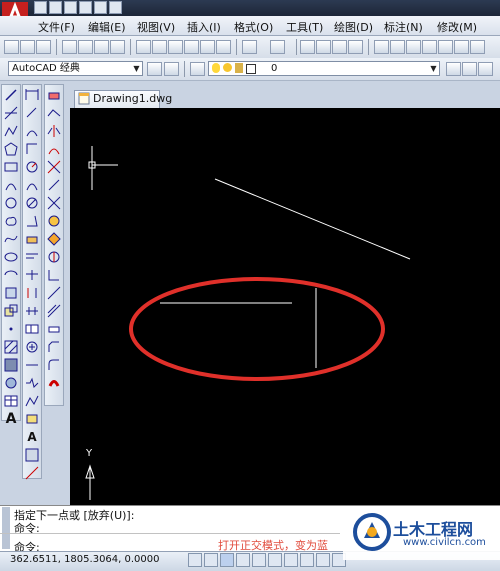  I want to click on join-icon, so click(54, 329).